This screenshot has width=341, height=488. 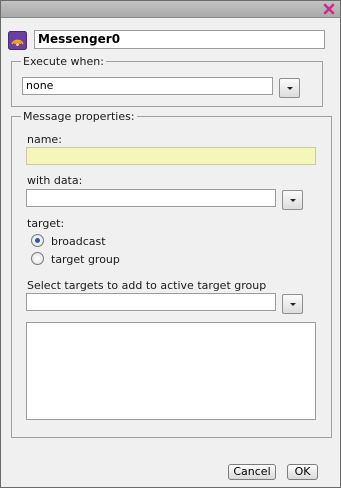 What do you see at coordinates (252, 472) in the screenshot?
I see `cancel-button: Cancel` at bounding box center [252, 472].